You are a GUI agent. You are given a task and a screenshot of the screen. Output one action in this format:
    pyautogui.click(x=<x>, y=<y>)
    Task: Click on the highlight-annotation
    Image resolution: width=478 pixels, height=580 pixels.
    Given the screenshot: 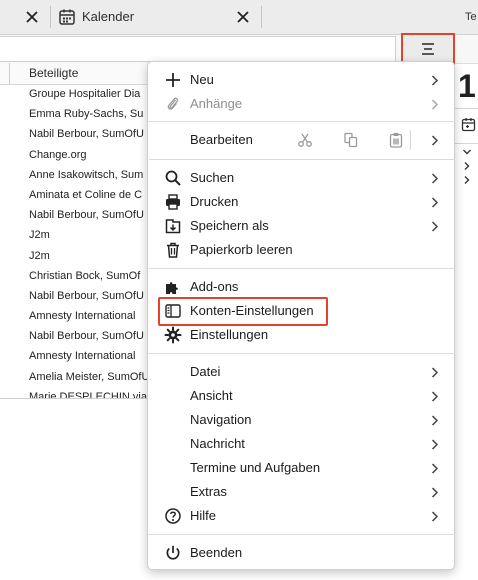 What is the action you would take?
    pyautogui.click(x=243, y=311)
    